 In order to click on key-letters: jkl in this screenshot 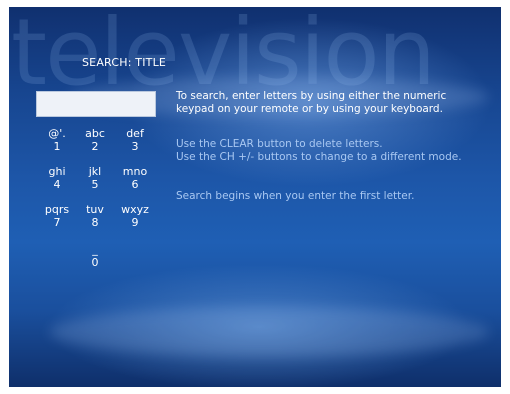, I will do `click(95, 171)`.